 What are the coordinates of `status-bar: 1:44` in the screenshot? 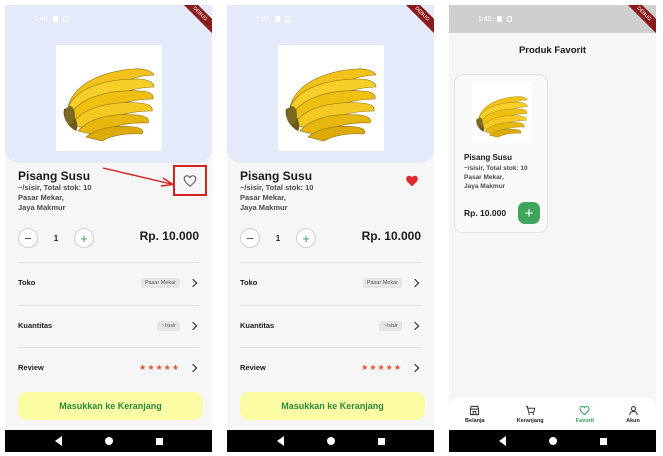 It's located at (108, 19).